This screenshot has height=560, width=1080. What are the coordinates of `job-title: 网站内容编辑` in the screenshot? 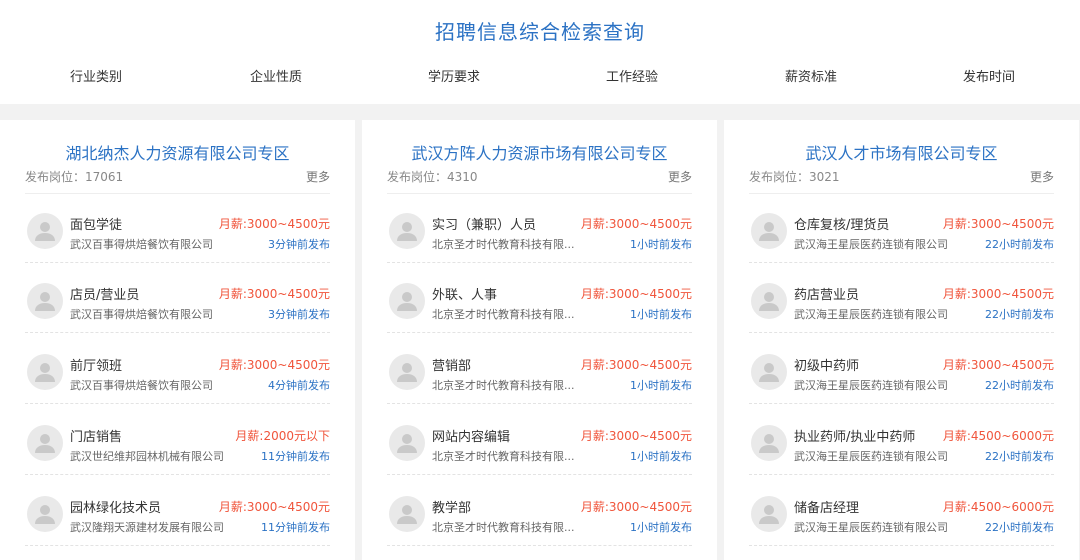 It's located at (471, 435).